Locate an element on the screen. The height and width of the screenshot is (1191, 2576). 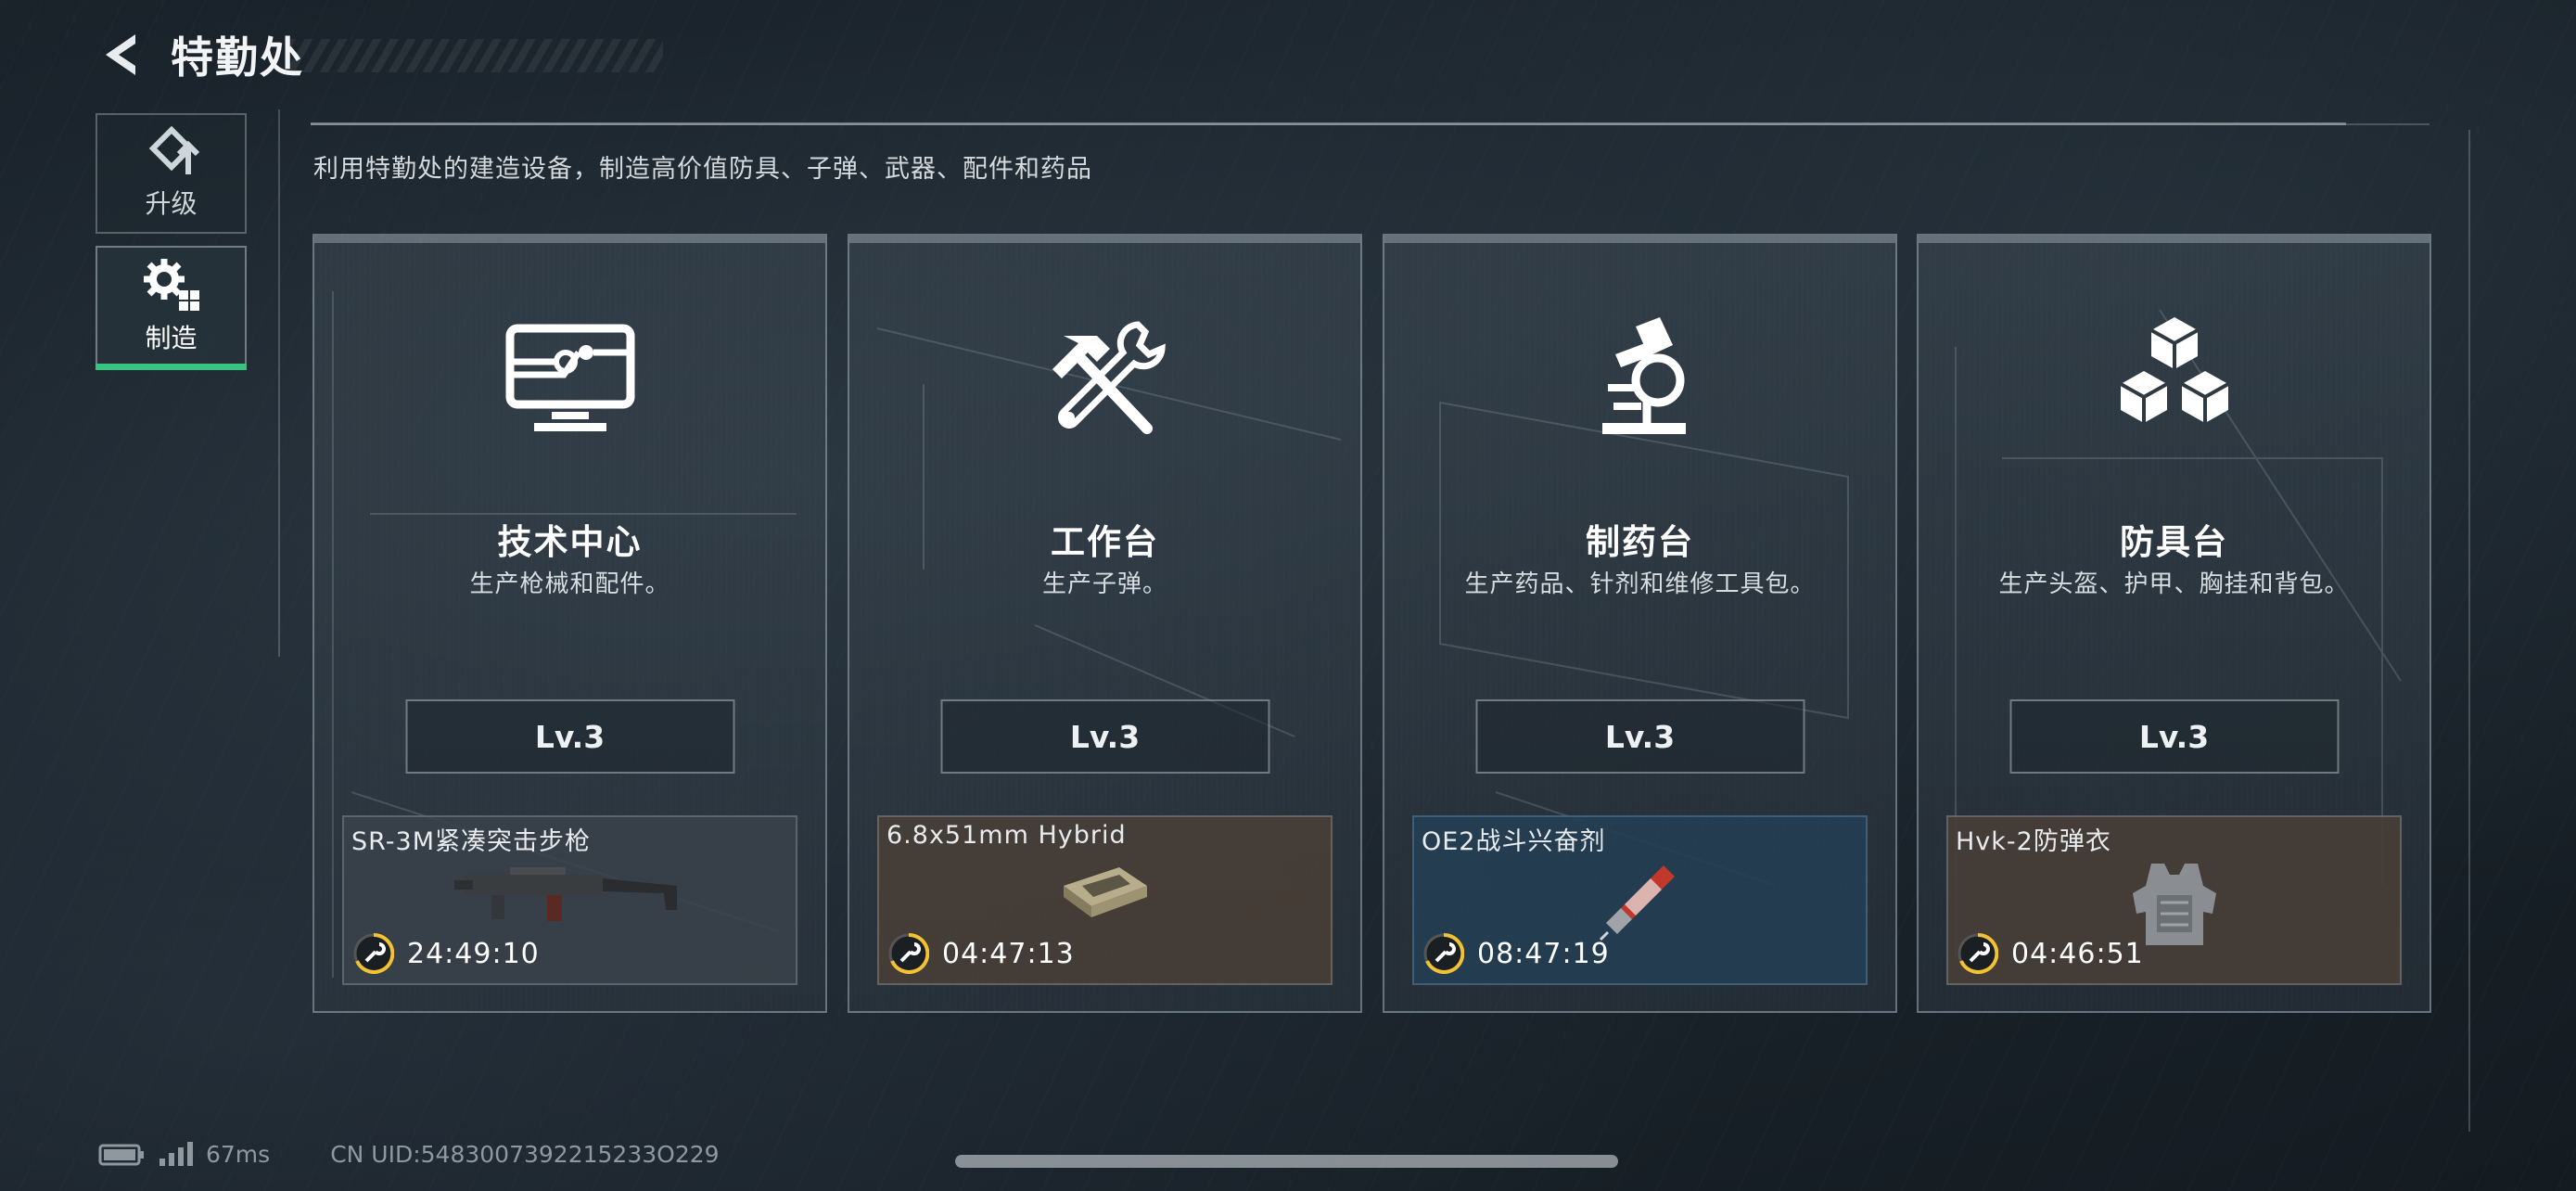
header: 特勤处 is located at coordinates (378, 54).